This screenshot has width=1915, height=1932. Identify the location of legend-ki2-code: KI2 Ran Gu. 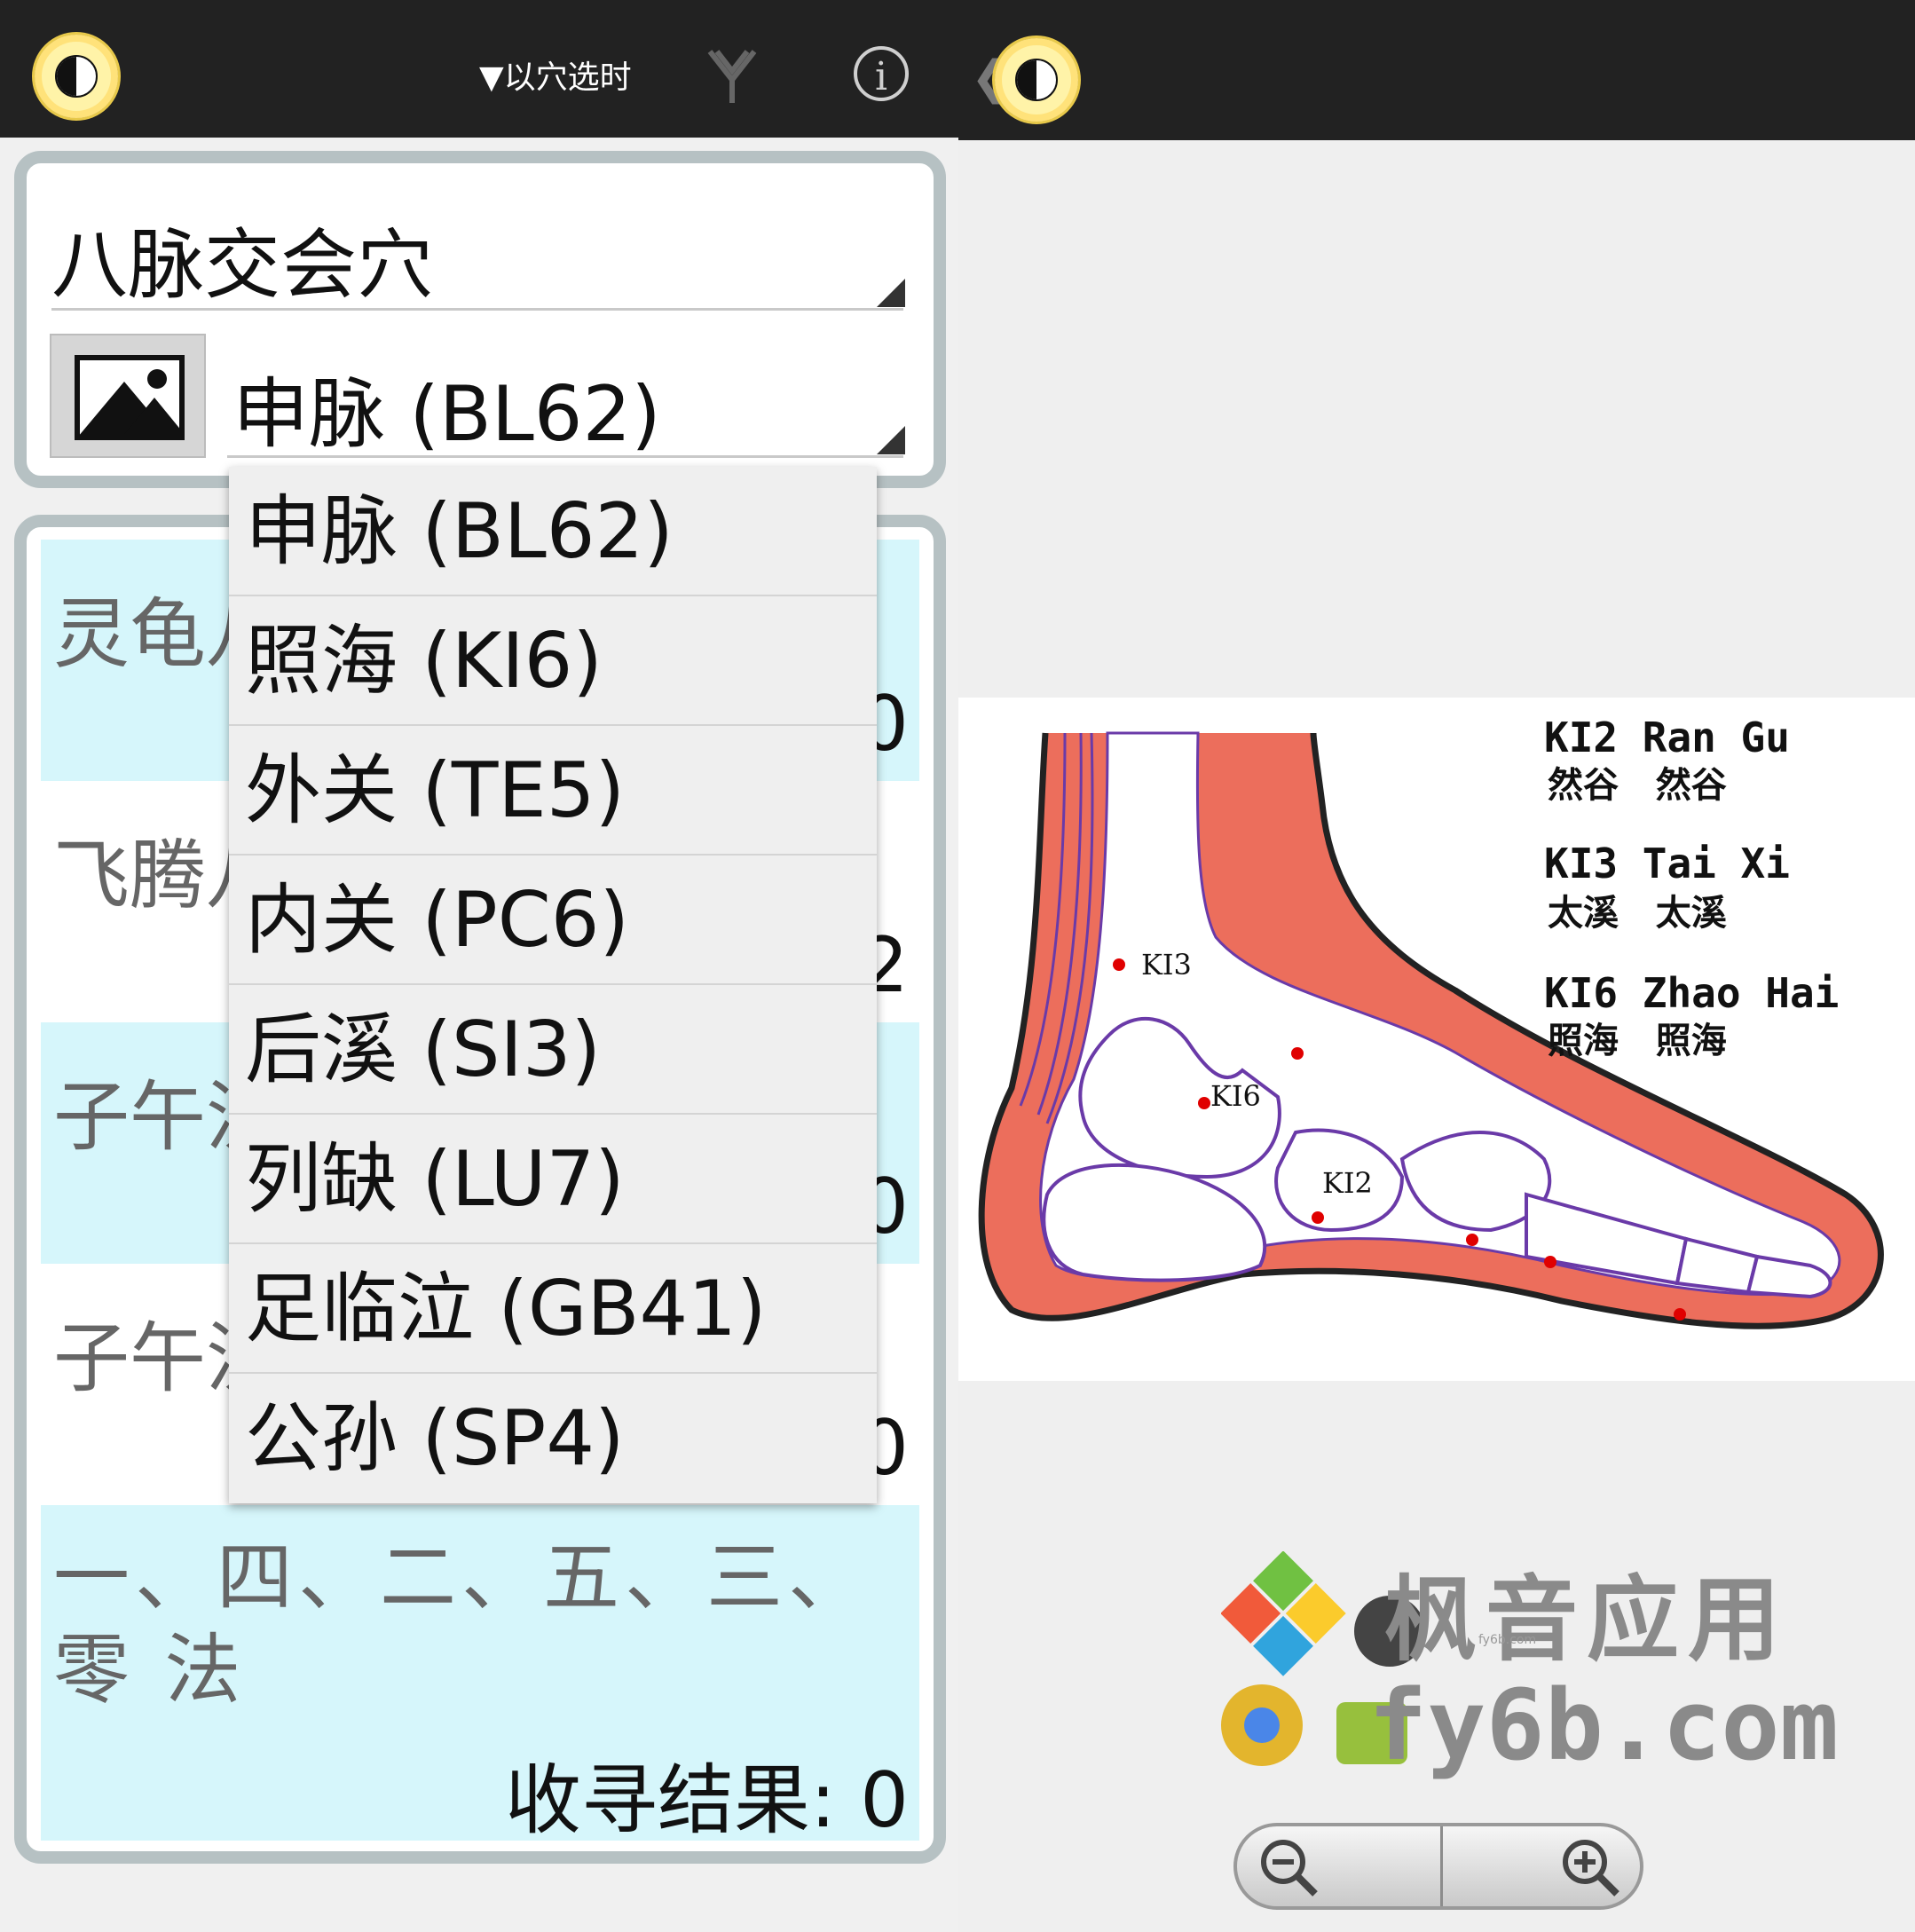
(1667, 737).